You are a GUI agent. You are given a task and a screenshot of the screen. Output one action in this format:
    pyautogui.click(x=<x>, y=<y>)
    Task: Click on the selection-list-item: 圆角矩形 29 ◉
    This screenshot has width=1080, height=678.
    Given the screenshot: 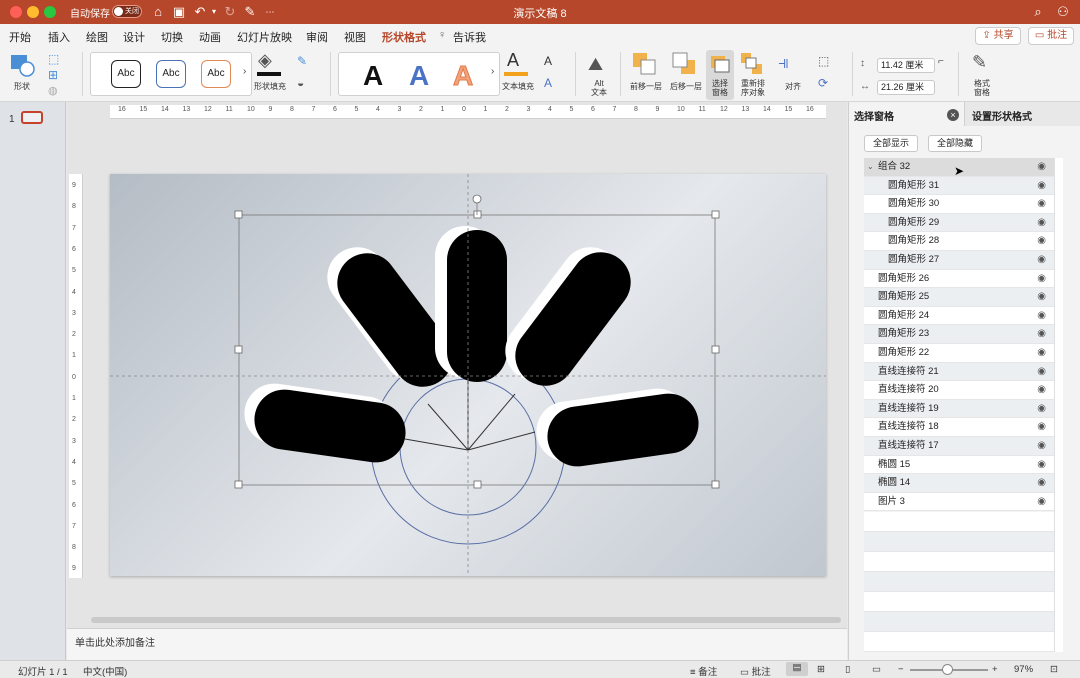 What is the action you would take?
    pyautogui.click(x=959, y=223)
    